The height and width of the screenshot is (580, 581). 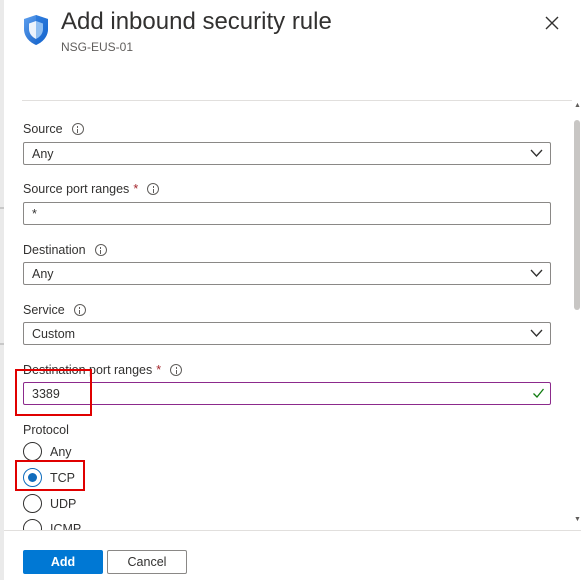 I want to click on source-label-text: Source, so click(x=43, y=129).